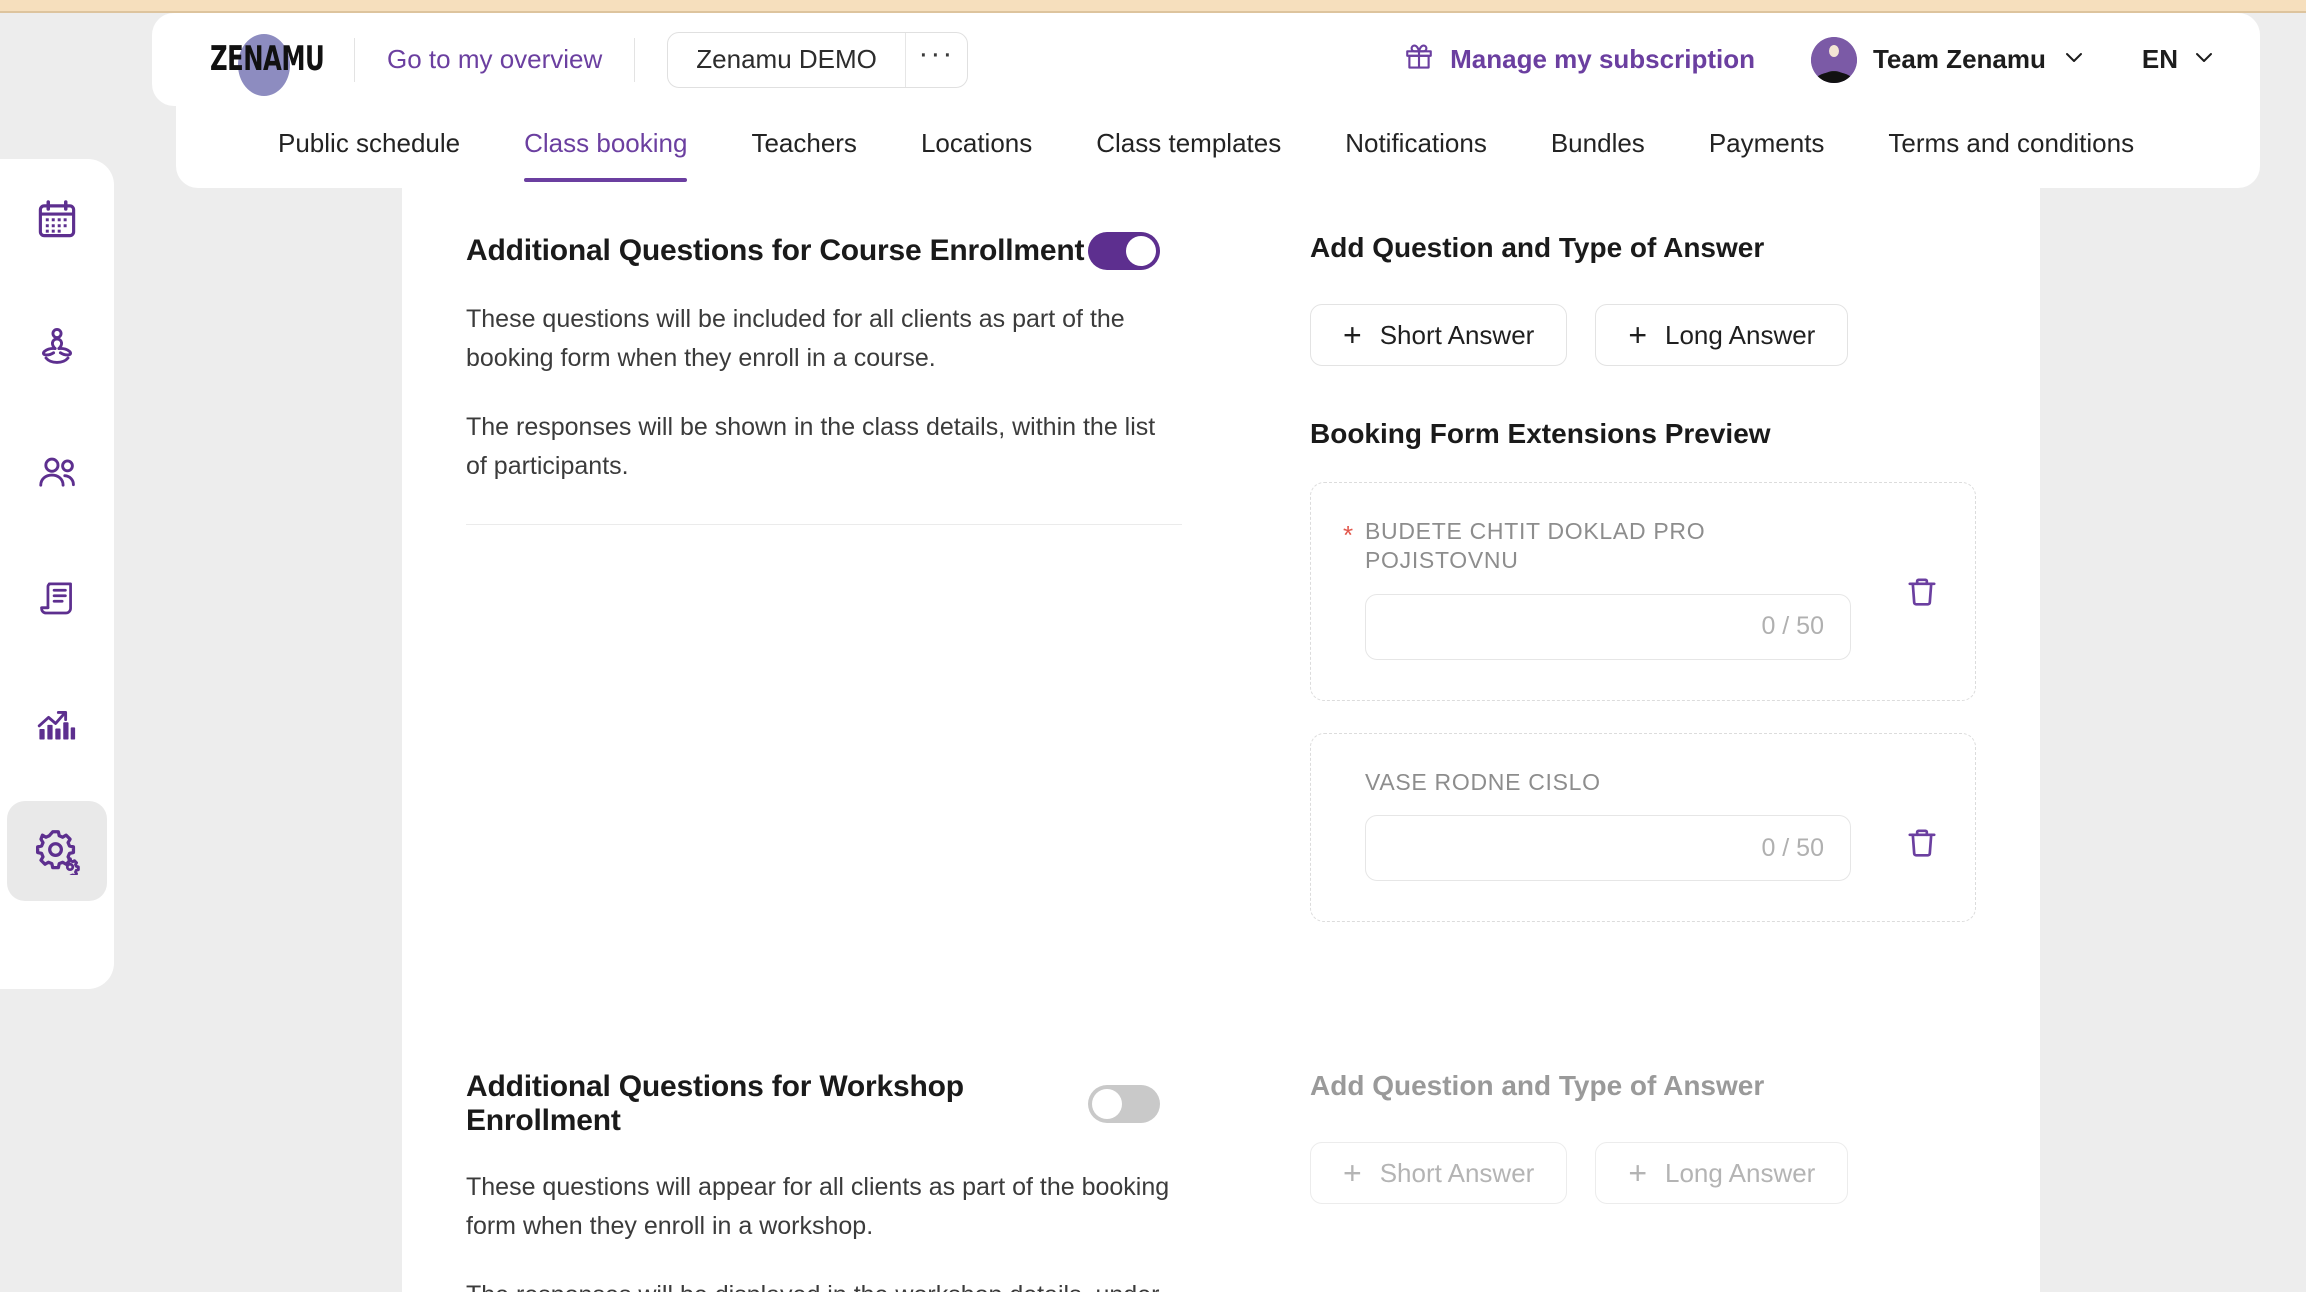 This screenshot has height=1292, width=2306. Describe the element at coordinates (369, 132) in the screenshot. I see `tab-public-schedule: Public schedule` at that location.